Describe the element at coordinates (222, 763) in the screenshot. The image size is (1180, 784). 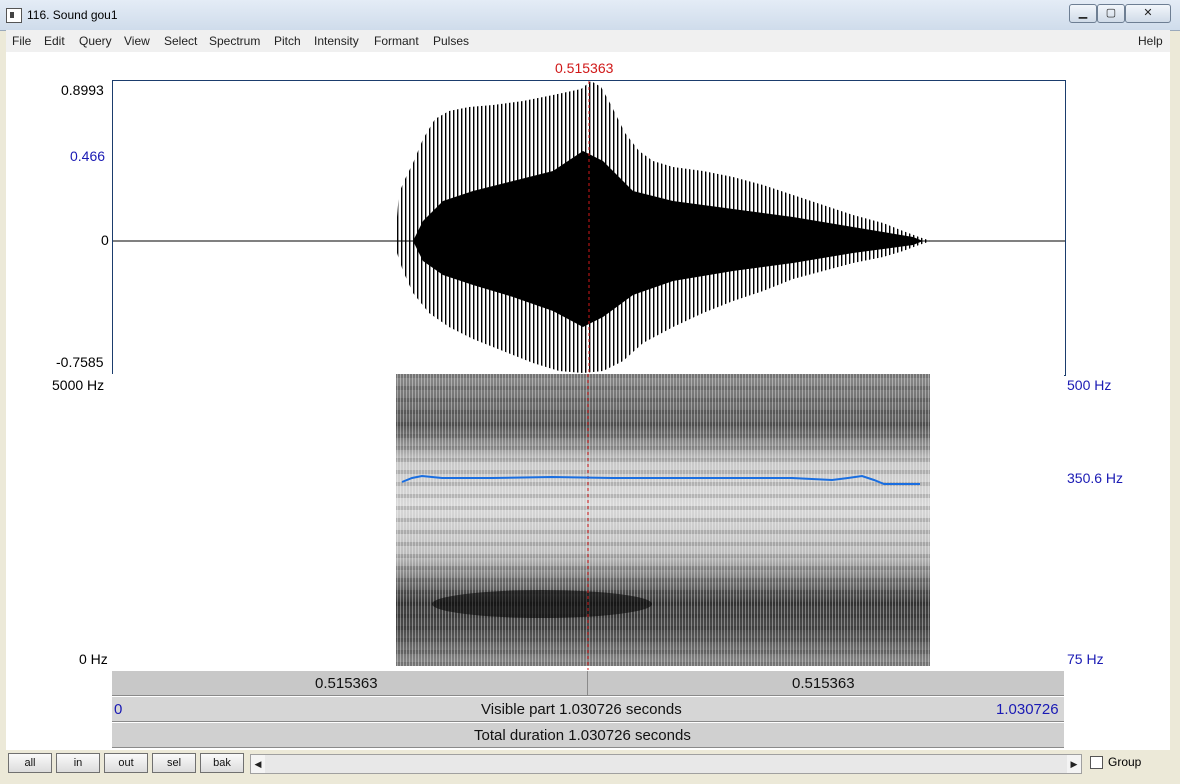
I see `zoom-back-button: bak` at that location.